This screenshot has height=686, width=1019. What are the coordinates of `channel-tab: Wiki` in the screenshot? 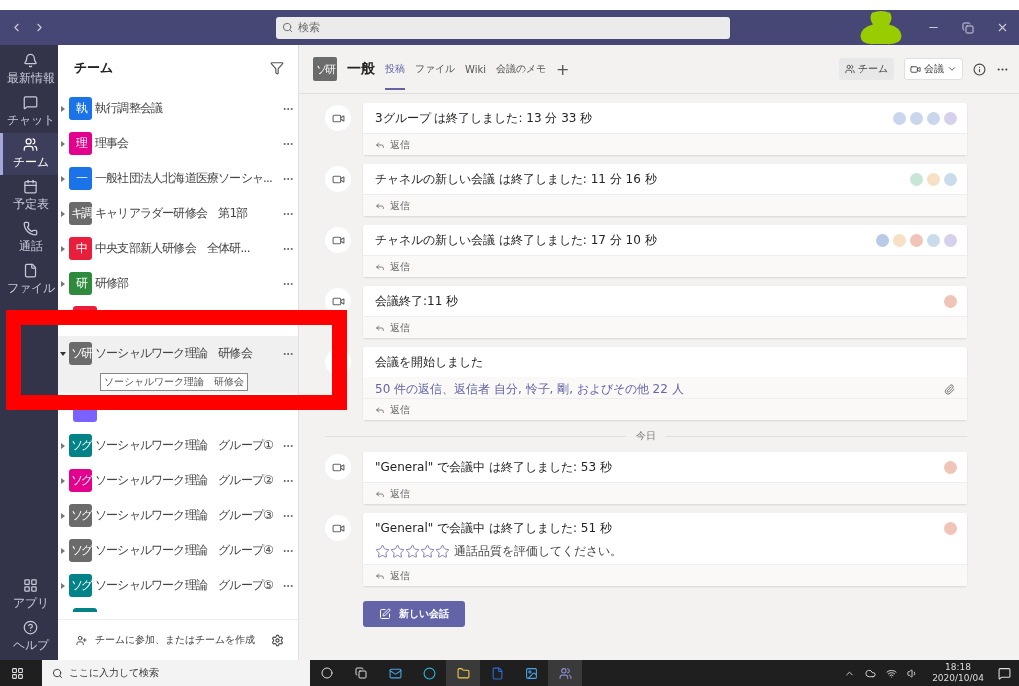 It's located at (475, 69).